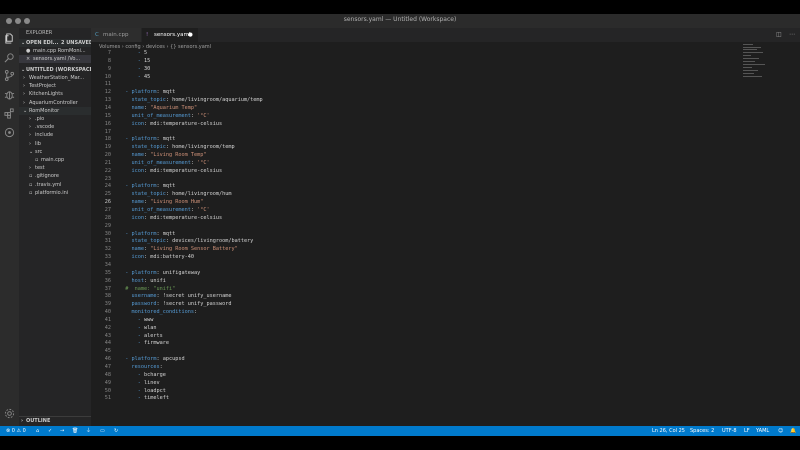 This screenshot has height=450, width=800. I want to click on line-number: 47, so click(107, 367).